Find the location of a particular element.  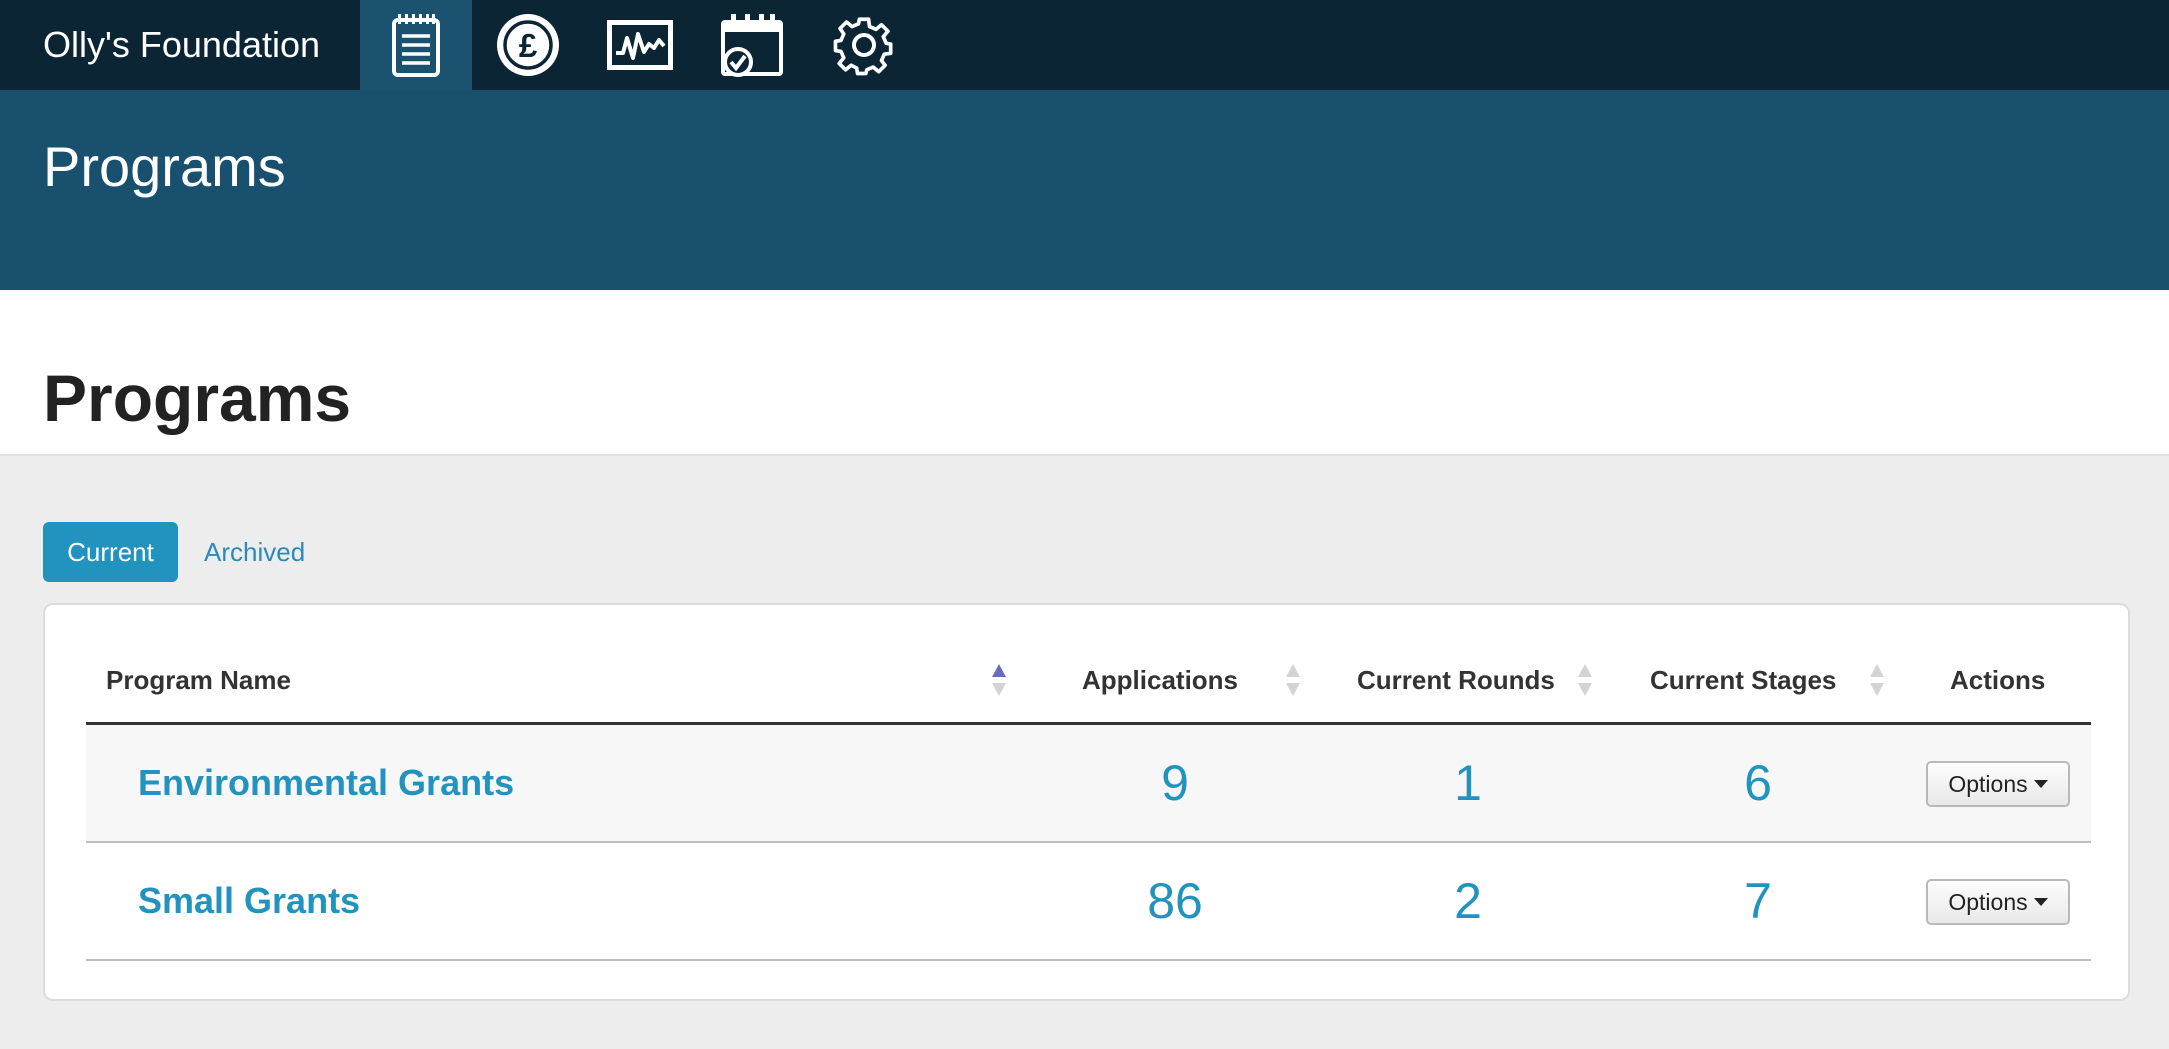

pound-coin-icon: £ is located at coordinates (528, 45).